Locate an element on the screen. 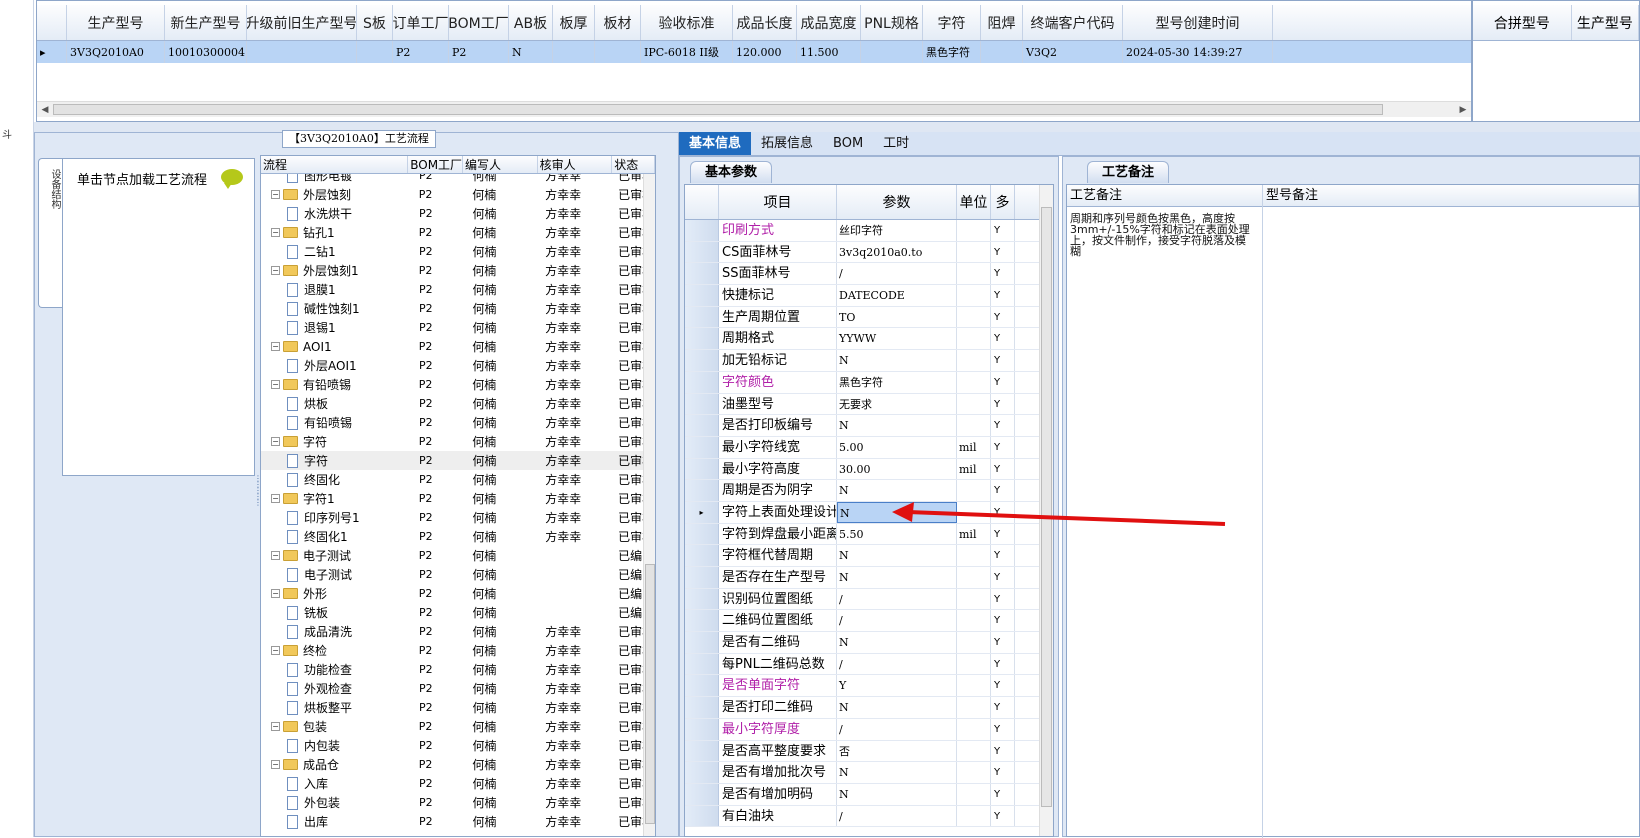 Image resolution: width=1640 pixels, height=838 pixels. tree-node: − 成品仓 is located at coordinates (339, 764).